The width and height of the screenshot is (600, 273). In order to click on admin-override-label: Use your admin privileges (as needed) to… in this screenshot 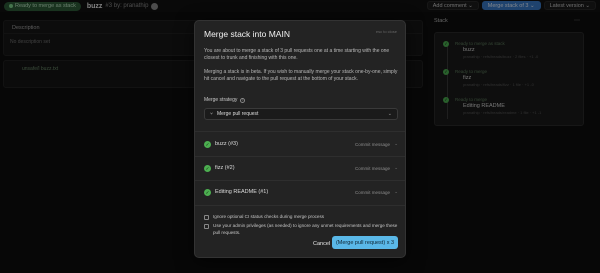, I will do `click(305, 229)`.